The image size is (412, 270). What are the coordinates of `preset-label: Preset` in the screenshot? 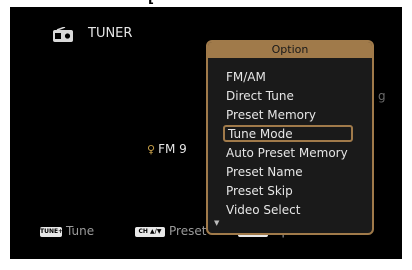 It's located at (188, 231).